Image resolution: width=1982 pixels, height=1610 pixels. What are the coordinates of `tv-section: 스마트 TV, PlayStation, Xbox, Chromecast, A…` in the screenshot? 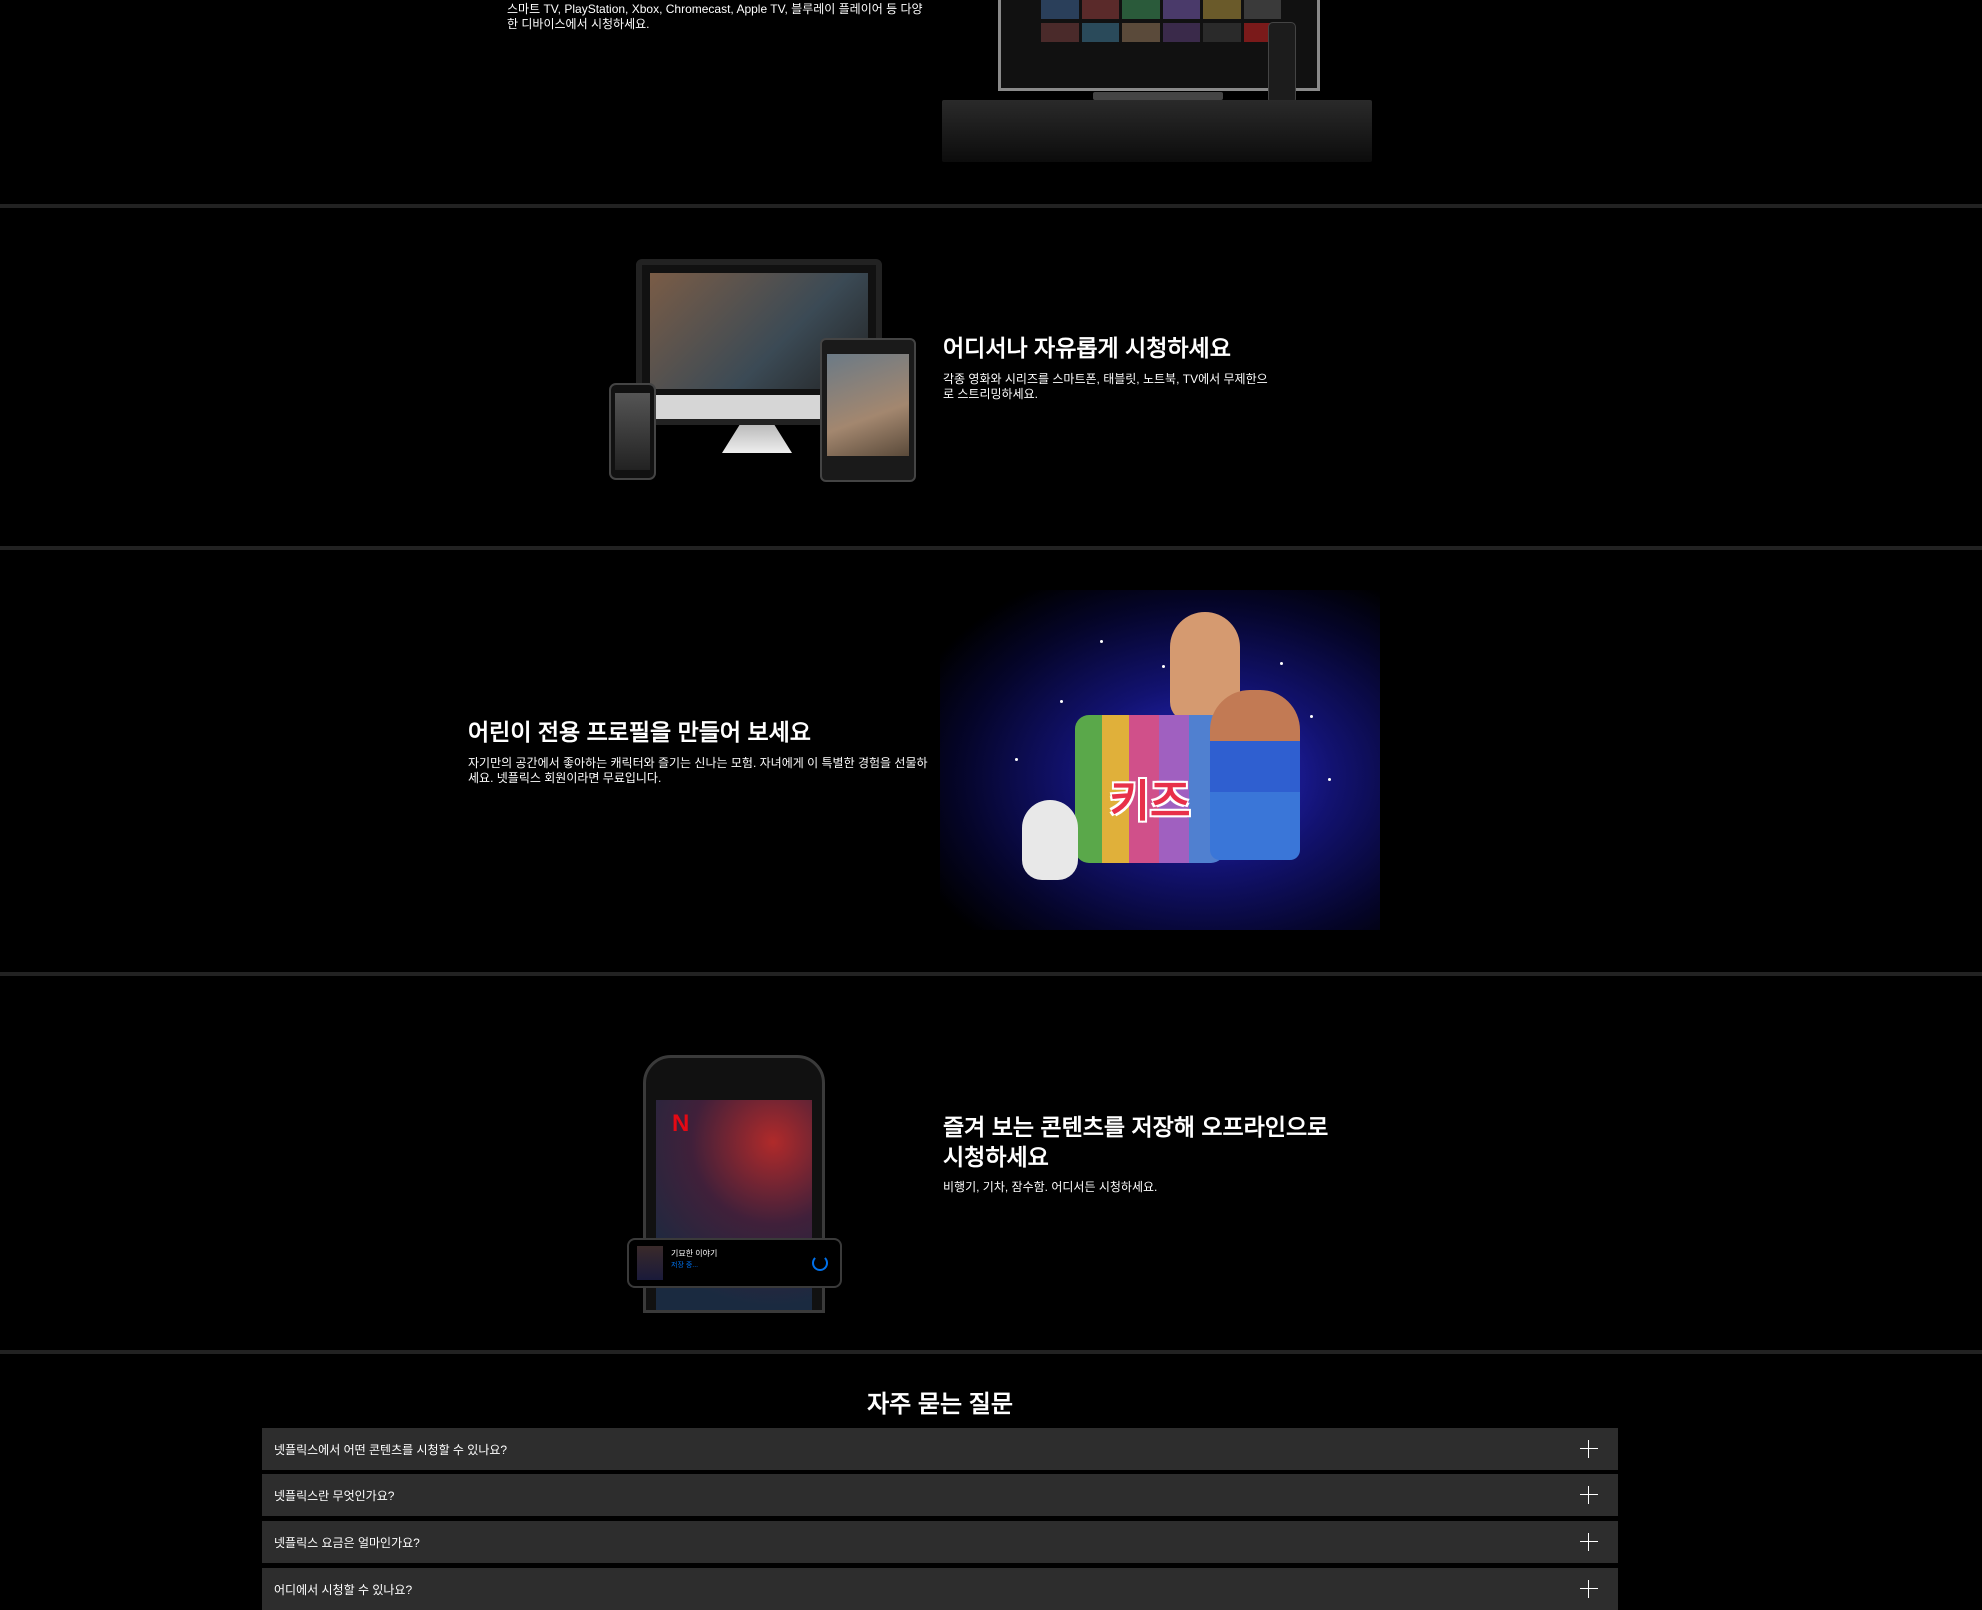 It's located at (991, 102).